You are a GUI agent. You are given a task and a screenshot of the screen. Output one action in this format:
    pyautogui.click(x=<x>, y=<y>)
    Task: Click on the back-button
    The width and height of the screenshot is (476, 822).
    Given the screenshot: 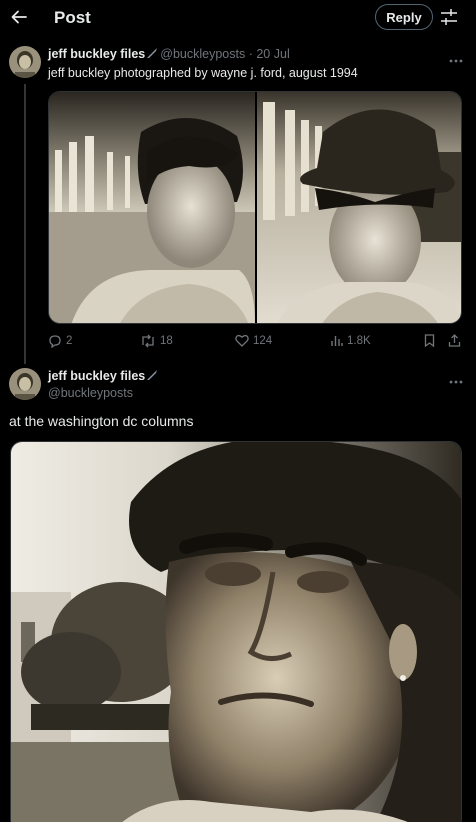 What is the action you would take?
    pyautogui.click(x=19, y=17)
    